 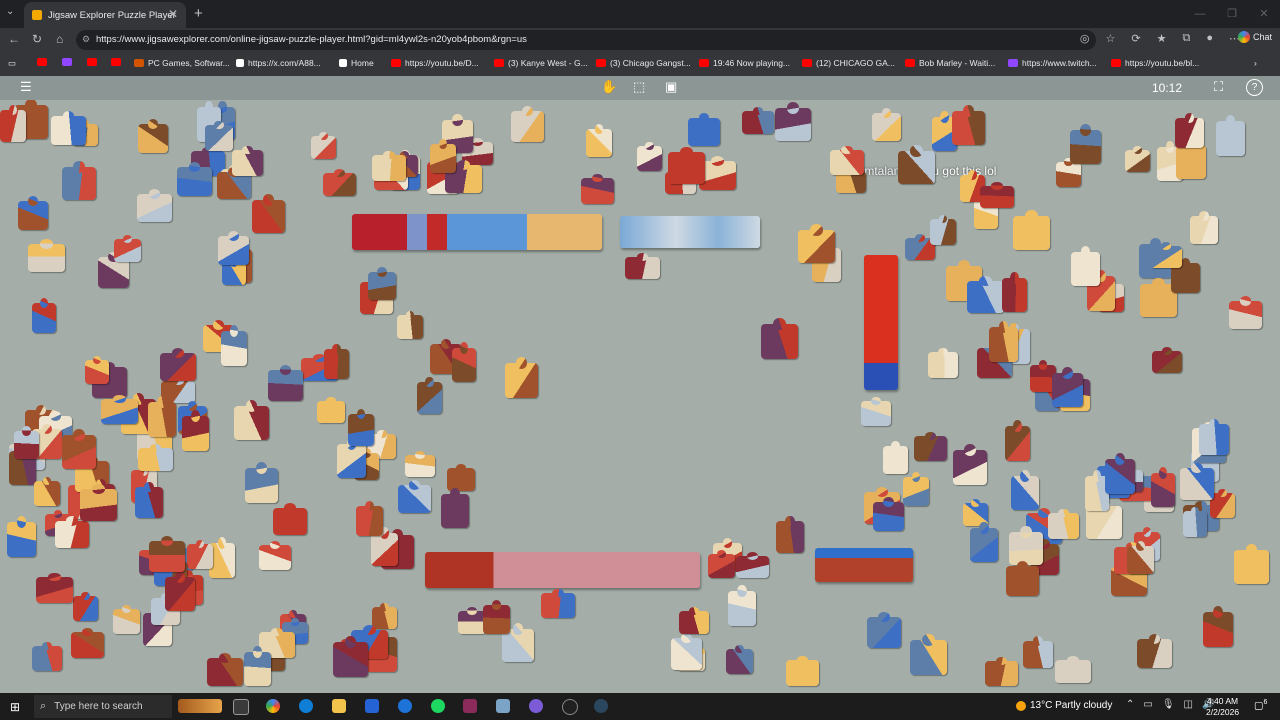 What do you see at coordinates (10, 11) in the screenshot?
I see `tab-search-icon: ⌄` at bounding box center [10, 11].